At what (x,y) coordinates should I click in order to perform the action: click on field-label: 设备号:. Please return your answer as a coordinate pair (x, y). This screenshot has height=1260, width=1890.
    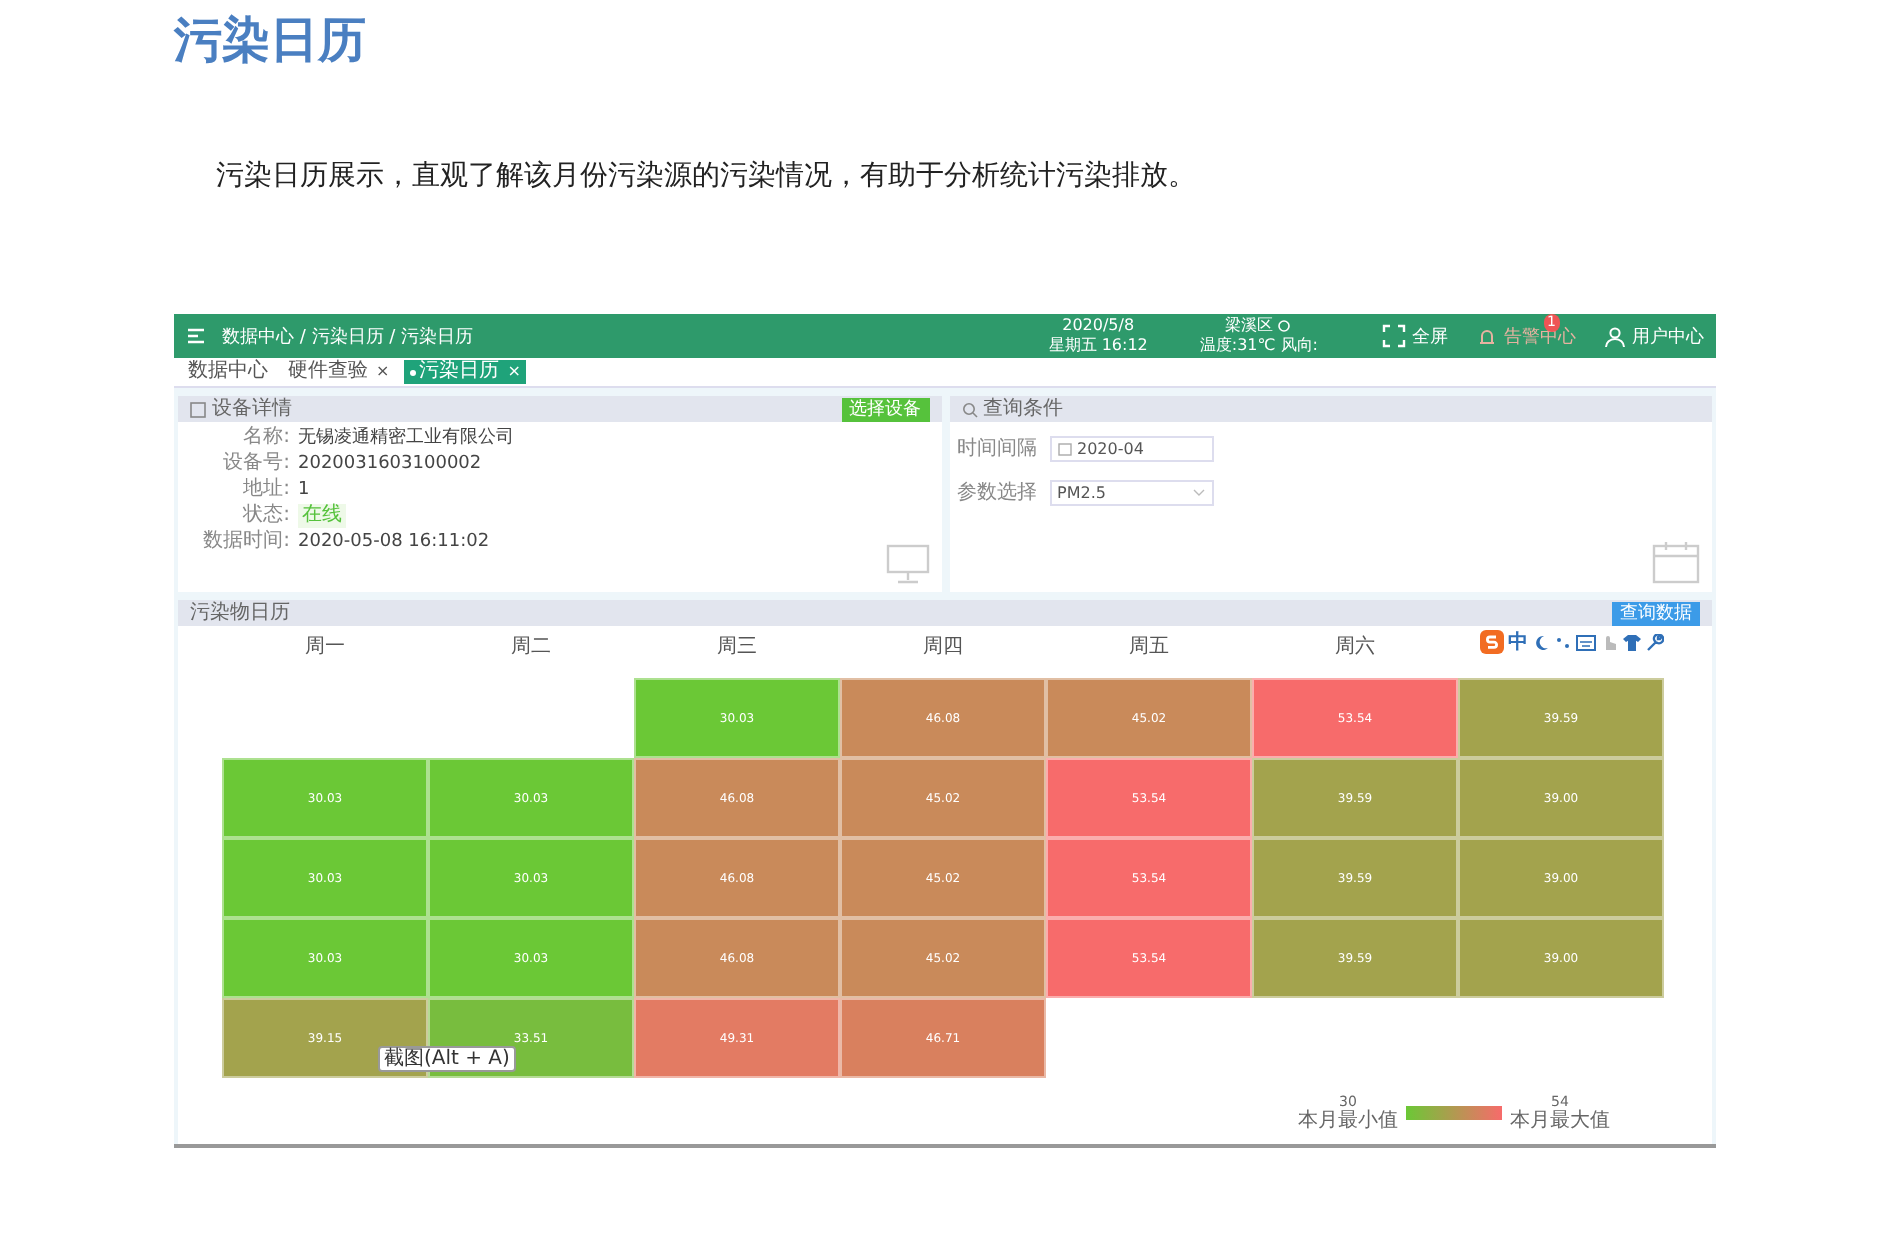
    Looking at the image, I should click on (255, 464).